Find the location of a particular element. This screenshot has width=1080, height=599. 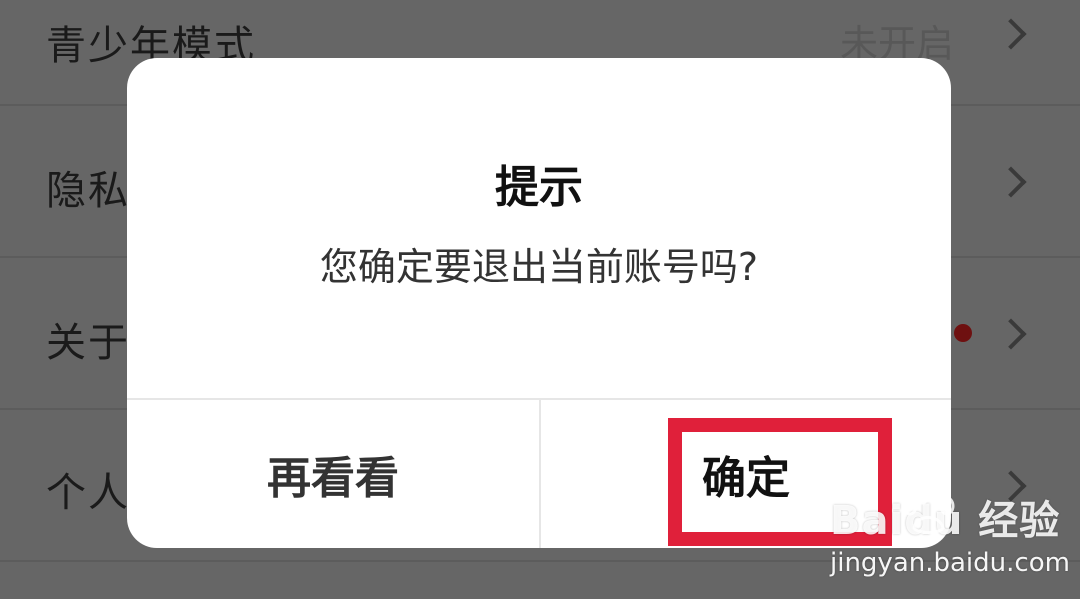

watermark-url: jingyan.baidu.com is located at coordinates (950, 563).